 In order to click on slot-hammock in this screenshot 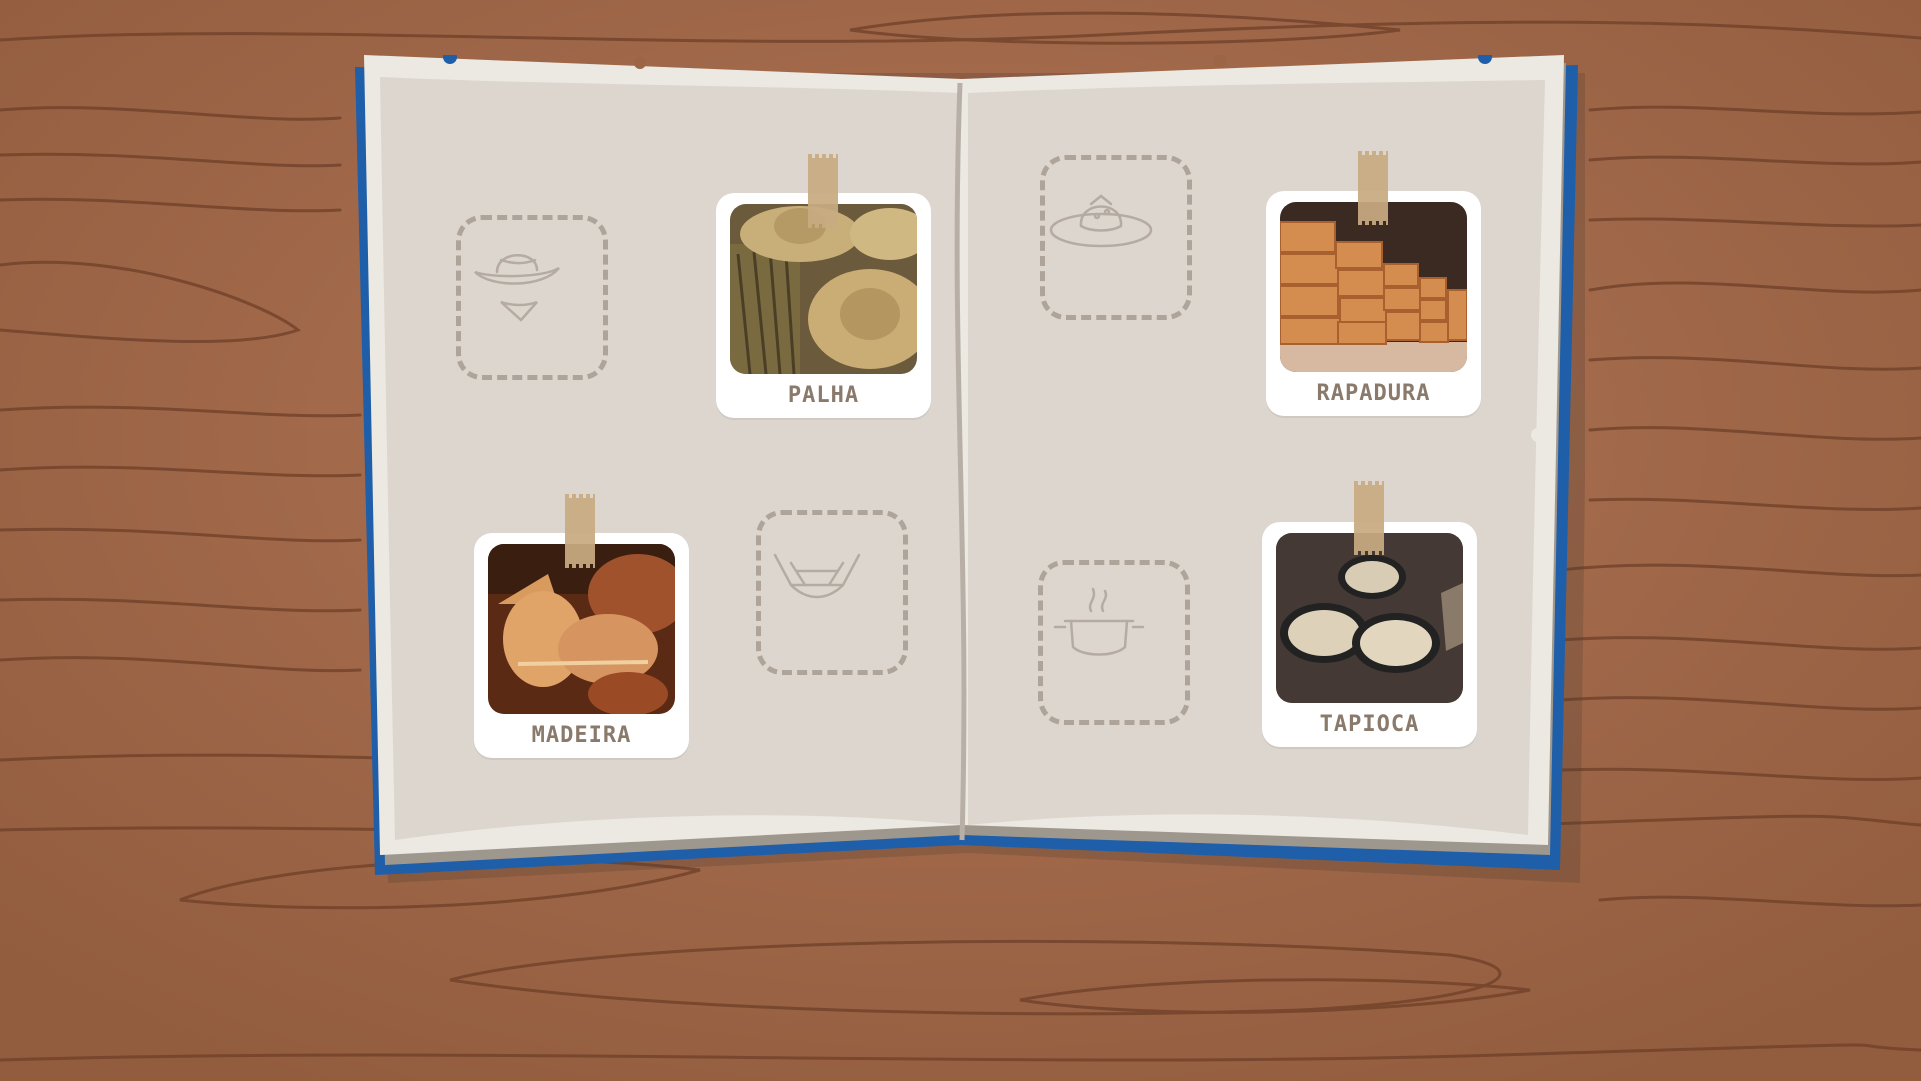, I will do `click(832, 592)`.